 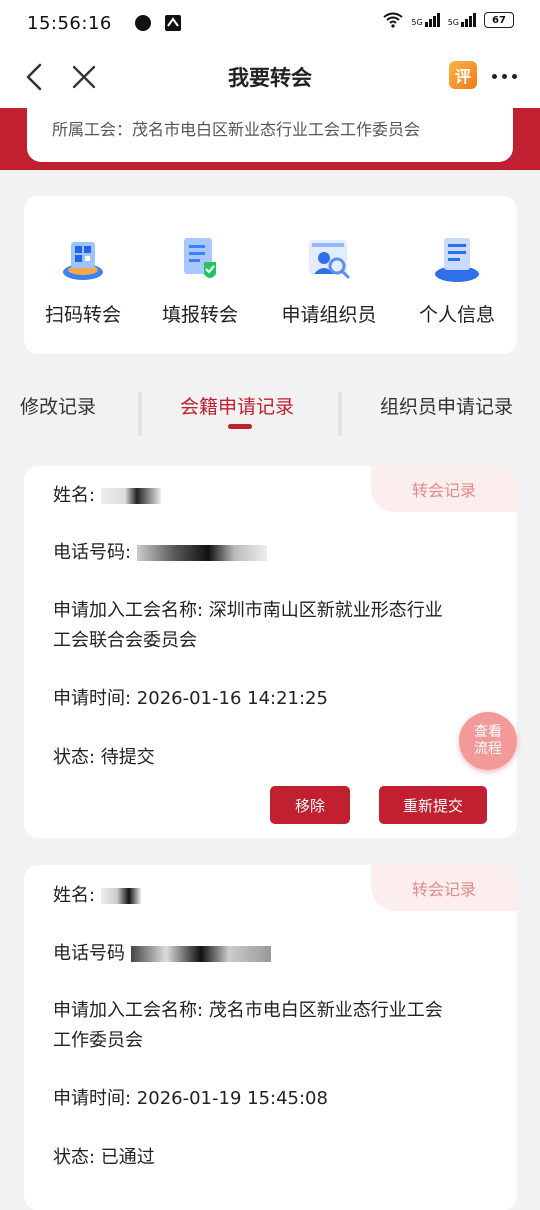 What do you see at coordinates (190, 698) in the screenshot?
I see `record-time: 申请时间: 2026-01-16 14:21:25` at bounding box center [190, 698].